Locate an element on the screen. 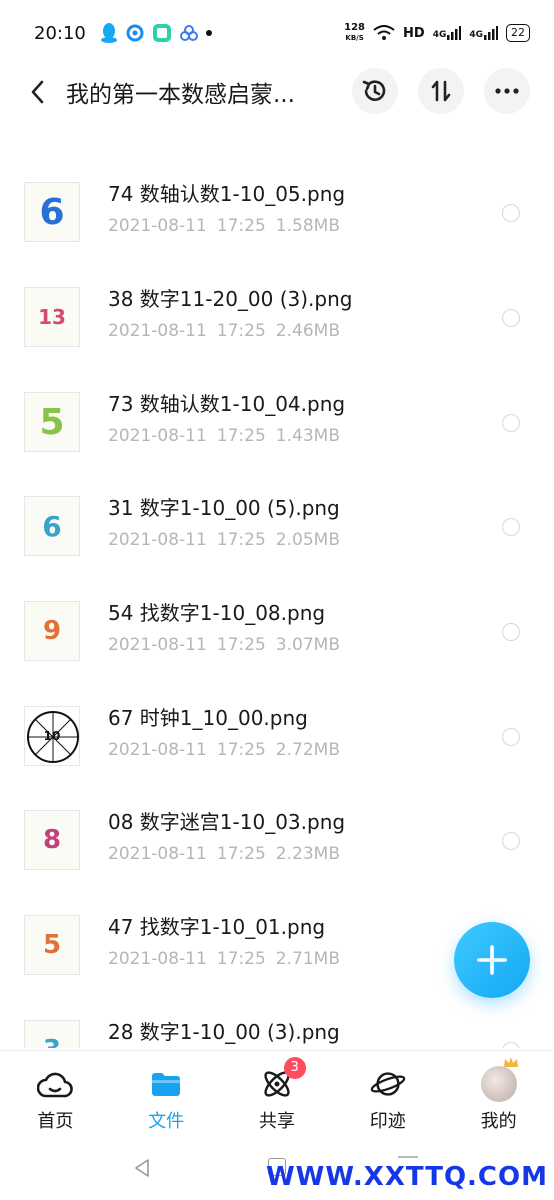 This screenshot has height=1200, width=554. system-recent-icon is located at coordinates (408, 1157).